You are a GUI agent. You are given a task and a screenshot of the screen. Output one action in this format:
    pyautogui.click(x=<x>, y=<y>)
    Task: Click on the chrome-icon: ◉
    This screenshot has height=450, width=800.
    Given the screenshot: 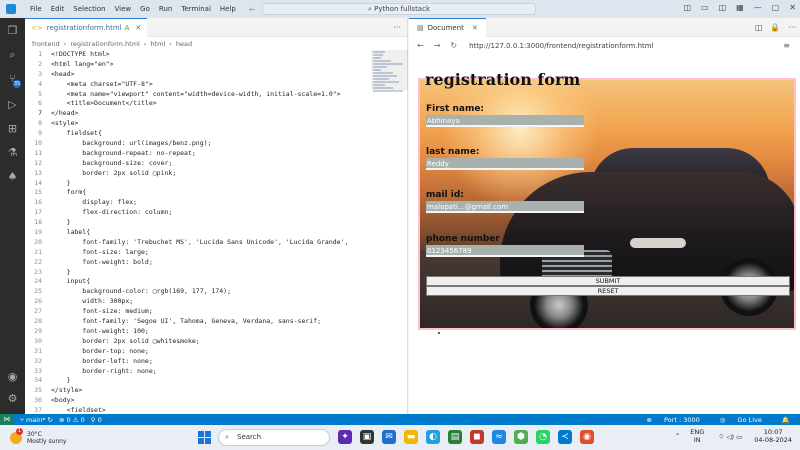 What is the action you would take?
    pyautogui.click(x=587, y=437)
    